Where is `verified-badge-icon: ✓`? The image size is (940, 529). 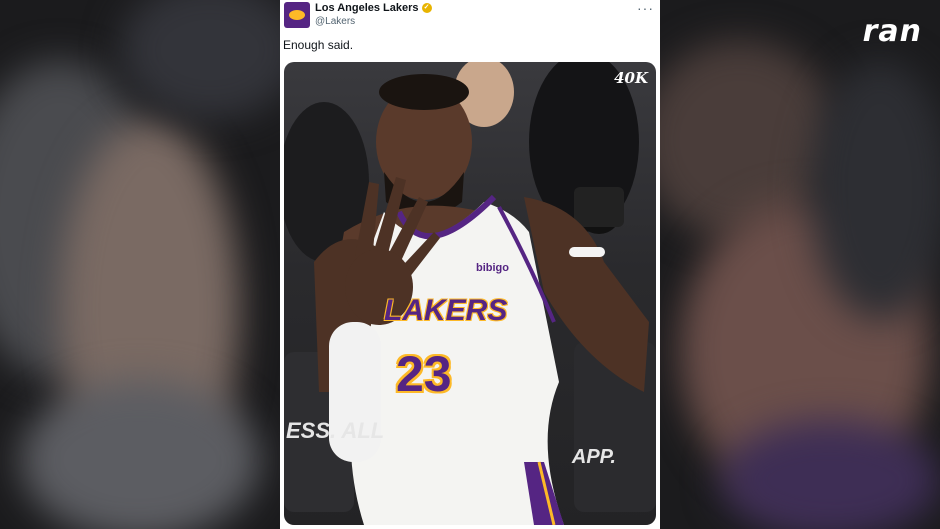
verified-badge-icon: ✓ is located at coordinates (426, 8).